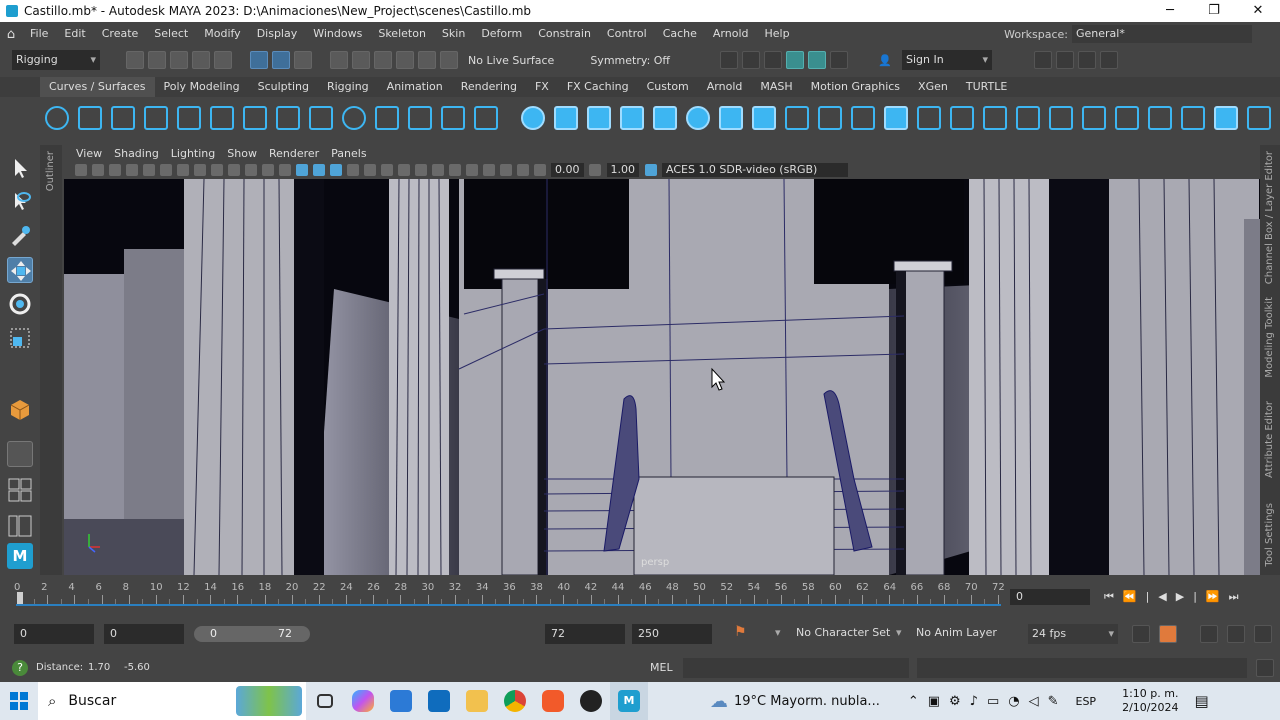 This screenshot has height=720, width=1280. What do you see at coordinates (283, 87) in the screenshot?
I see `shelf-tab-sculpting: Sculpting` at bounding box center [283, 87].